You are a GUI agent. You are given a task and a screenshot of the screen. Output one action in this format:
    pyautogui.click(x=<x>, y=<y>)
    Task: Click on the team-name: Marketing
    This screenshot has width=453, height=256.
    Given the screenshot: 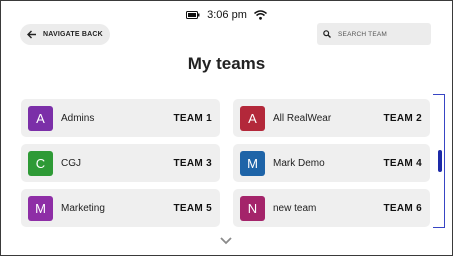 What is the action you would take?
    pyautogui.click(x=83, y=208)
    